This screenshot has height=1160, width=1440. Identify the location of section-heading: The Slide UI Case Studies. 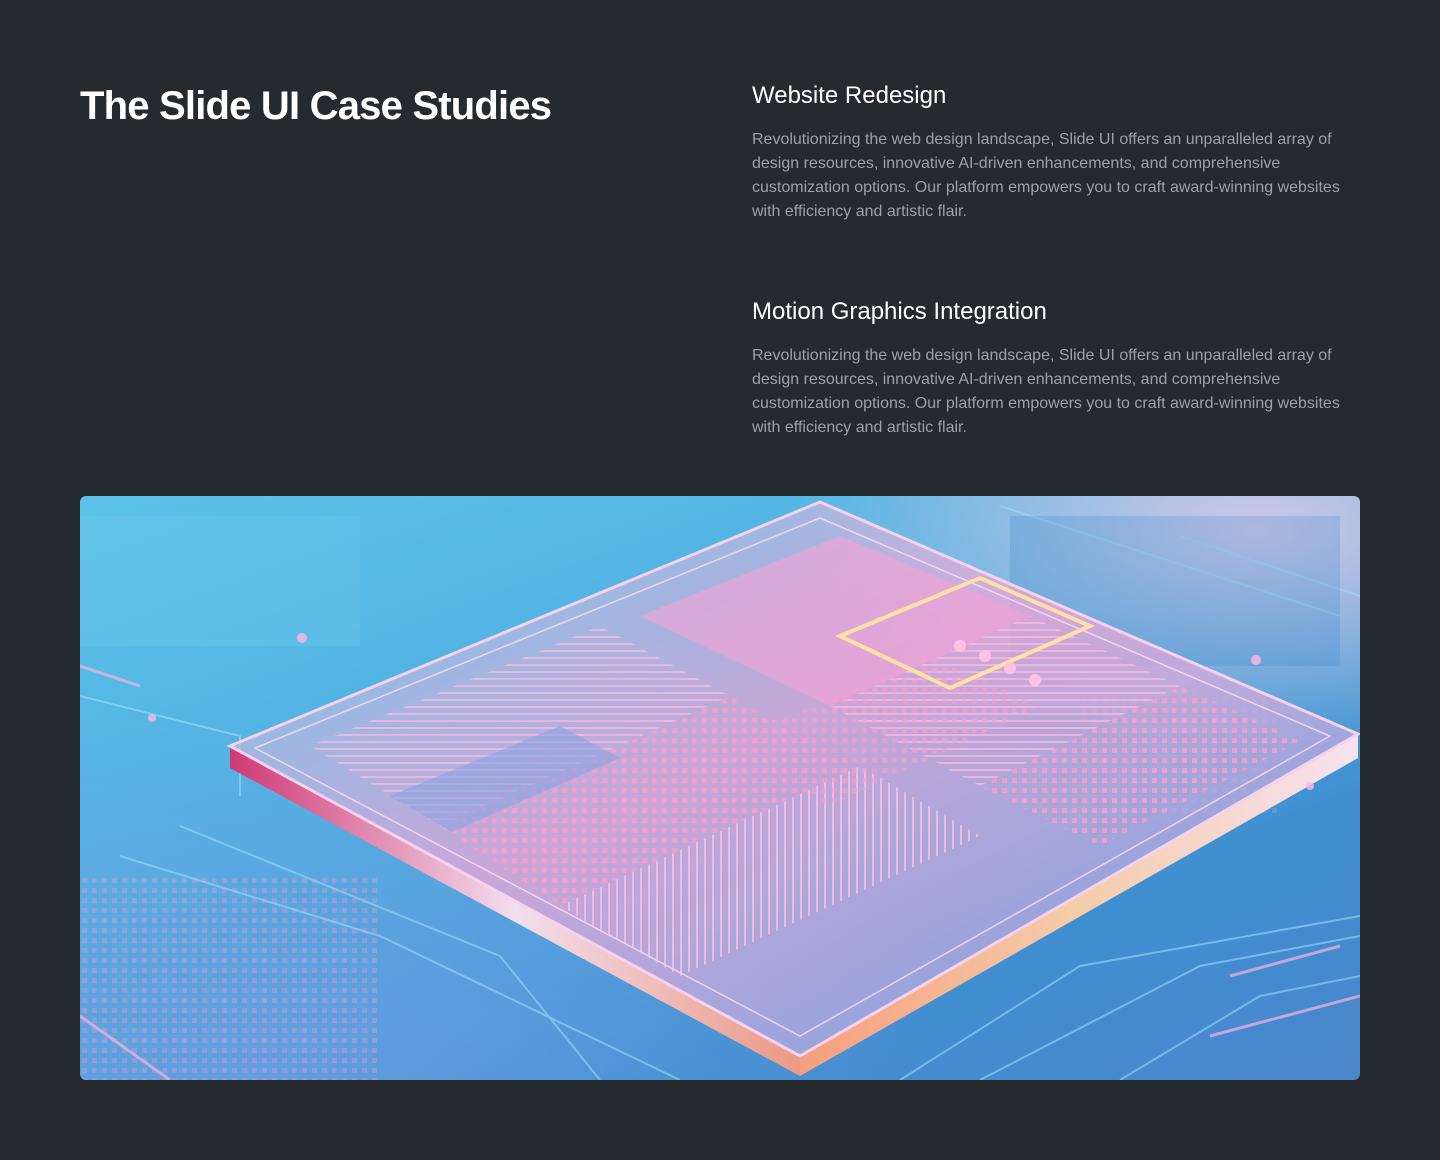
(316, 106).